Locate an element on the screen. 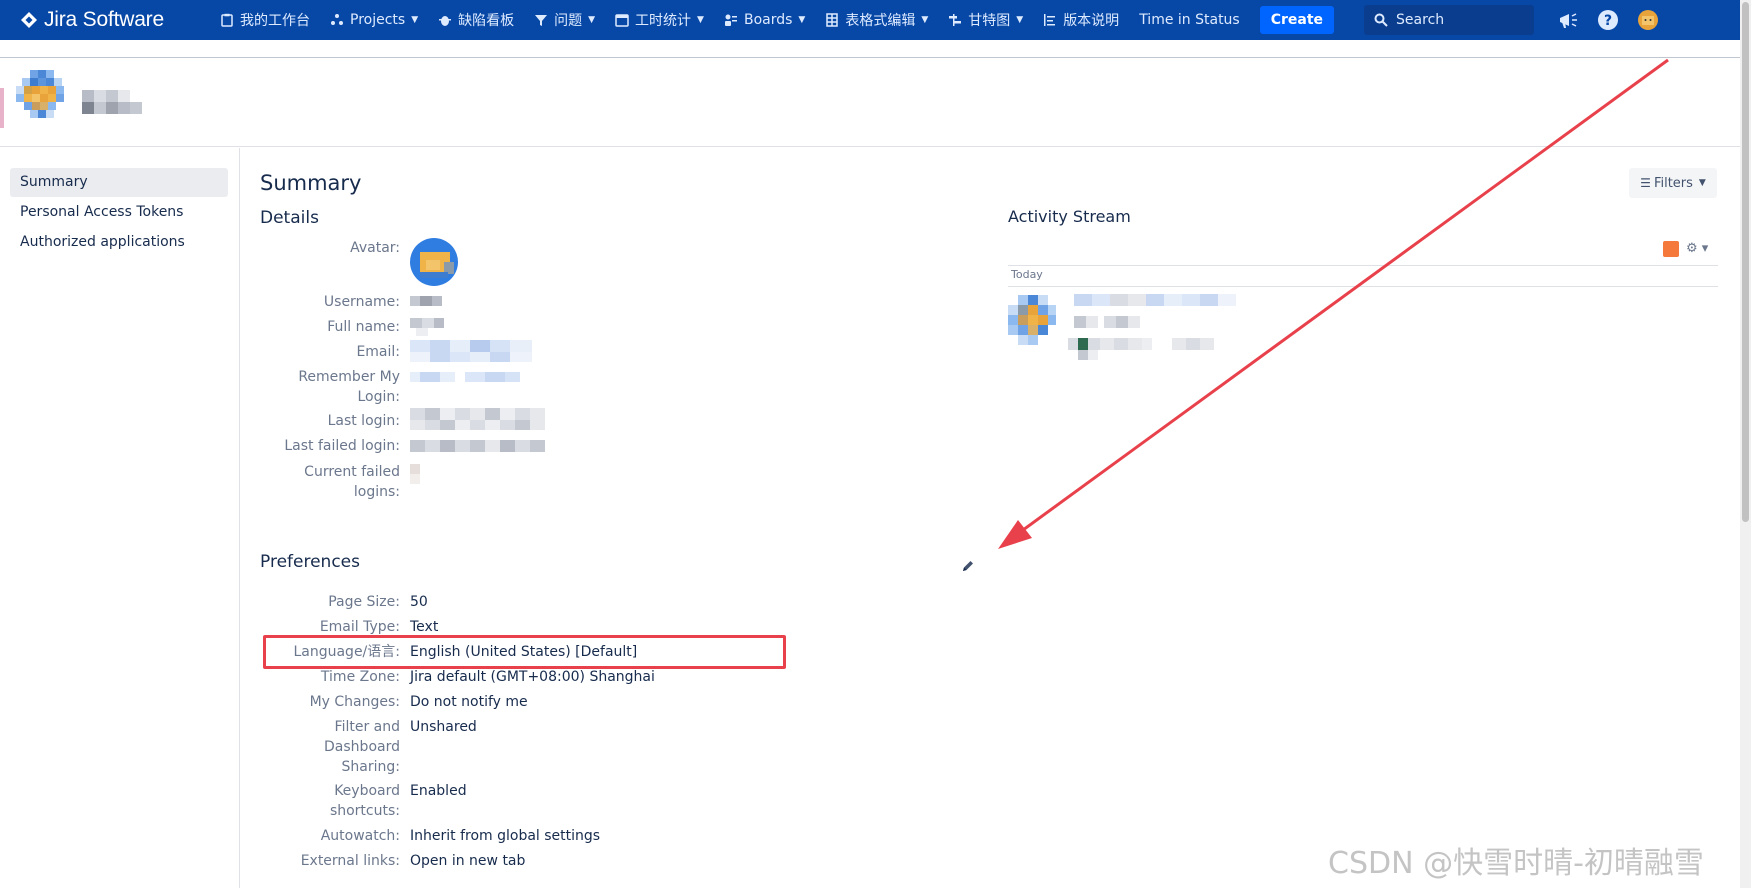 The image size is (1751, 888). filter-icon is located at coordinates (541, 20).